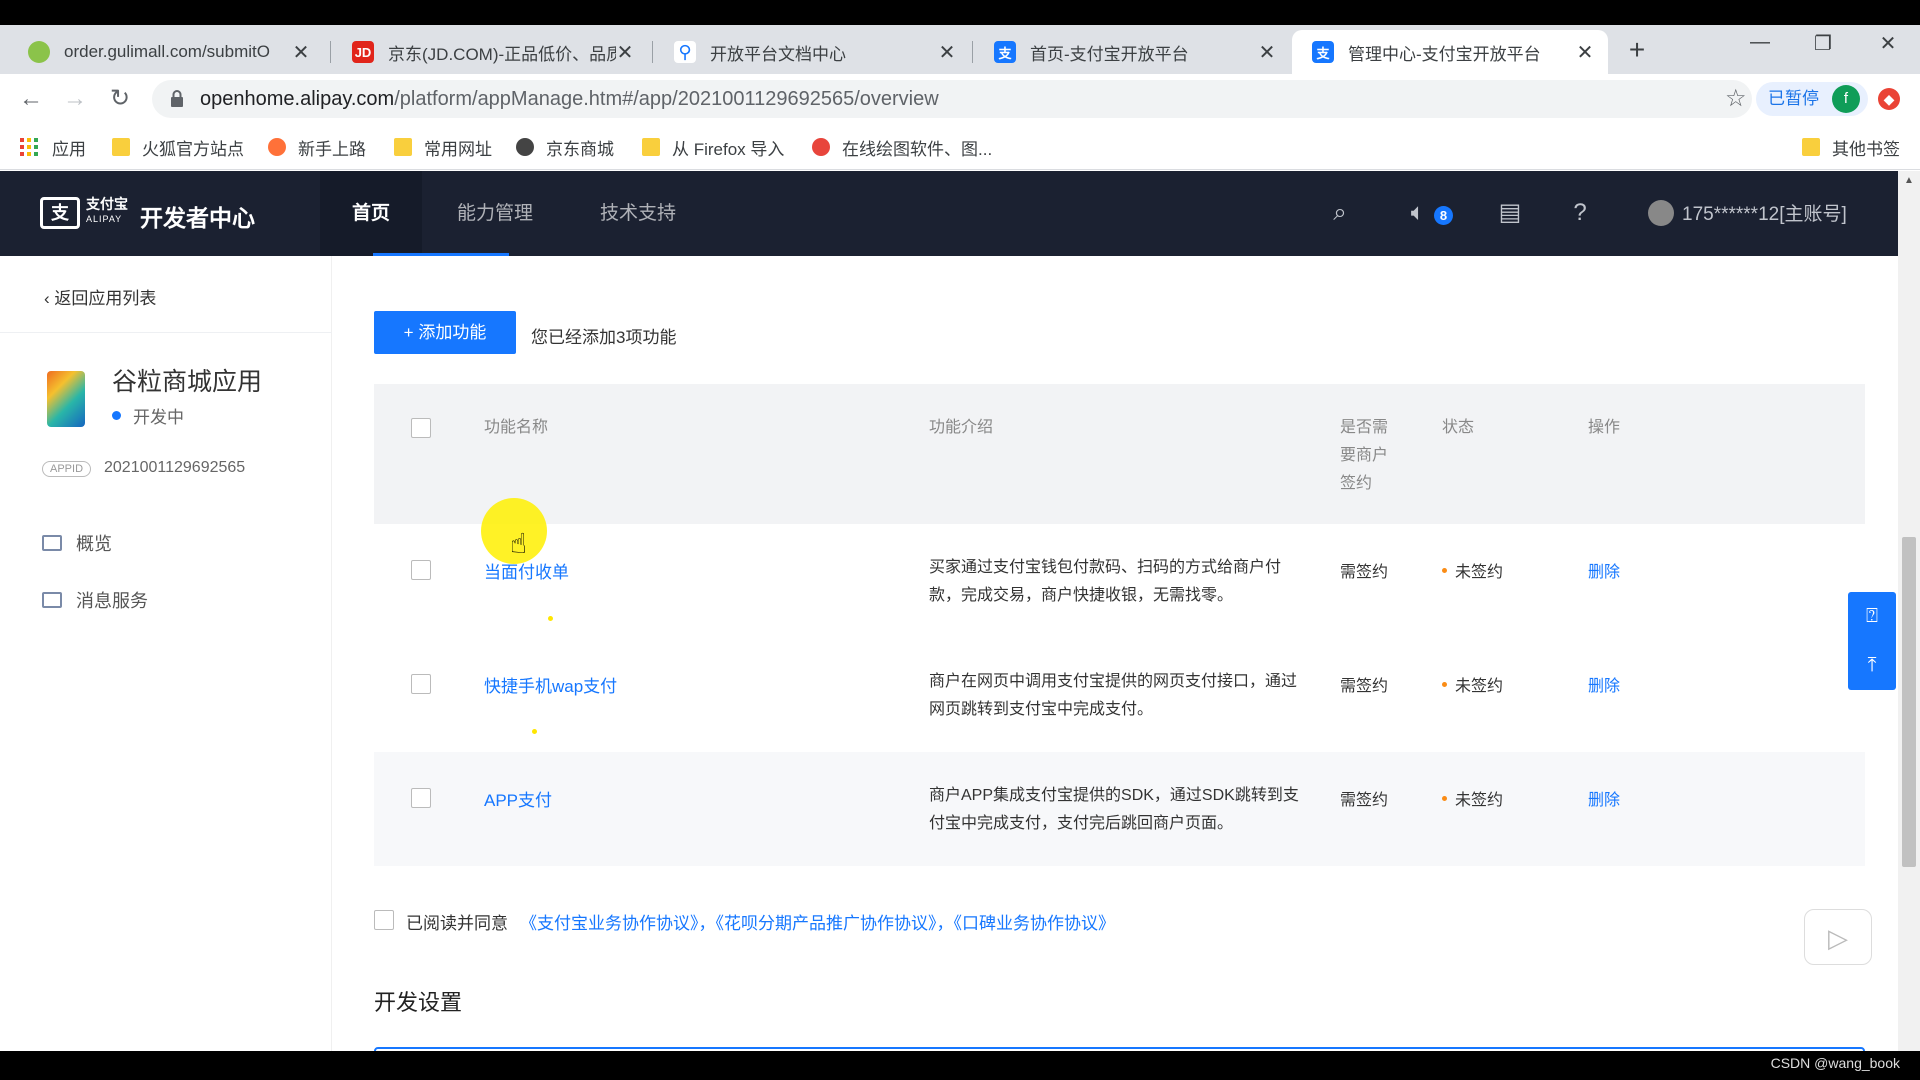  I want to click on play-icon: ▷, so click(1838, 937).